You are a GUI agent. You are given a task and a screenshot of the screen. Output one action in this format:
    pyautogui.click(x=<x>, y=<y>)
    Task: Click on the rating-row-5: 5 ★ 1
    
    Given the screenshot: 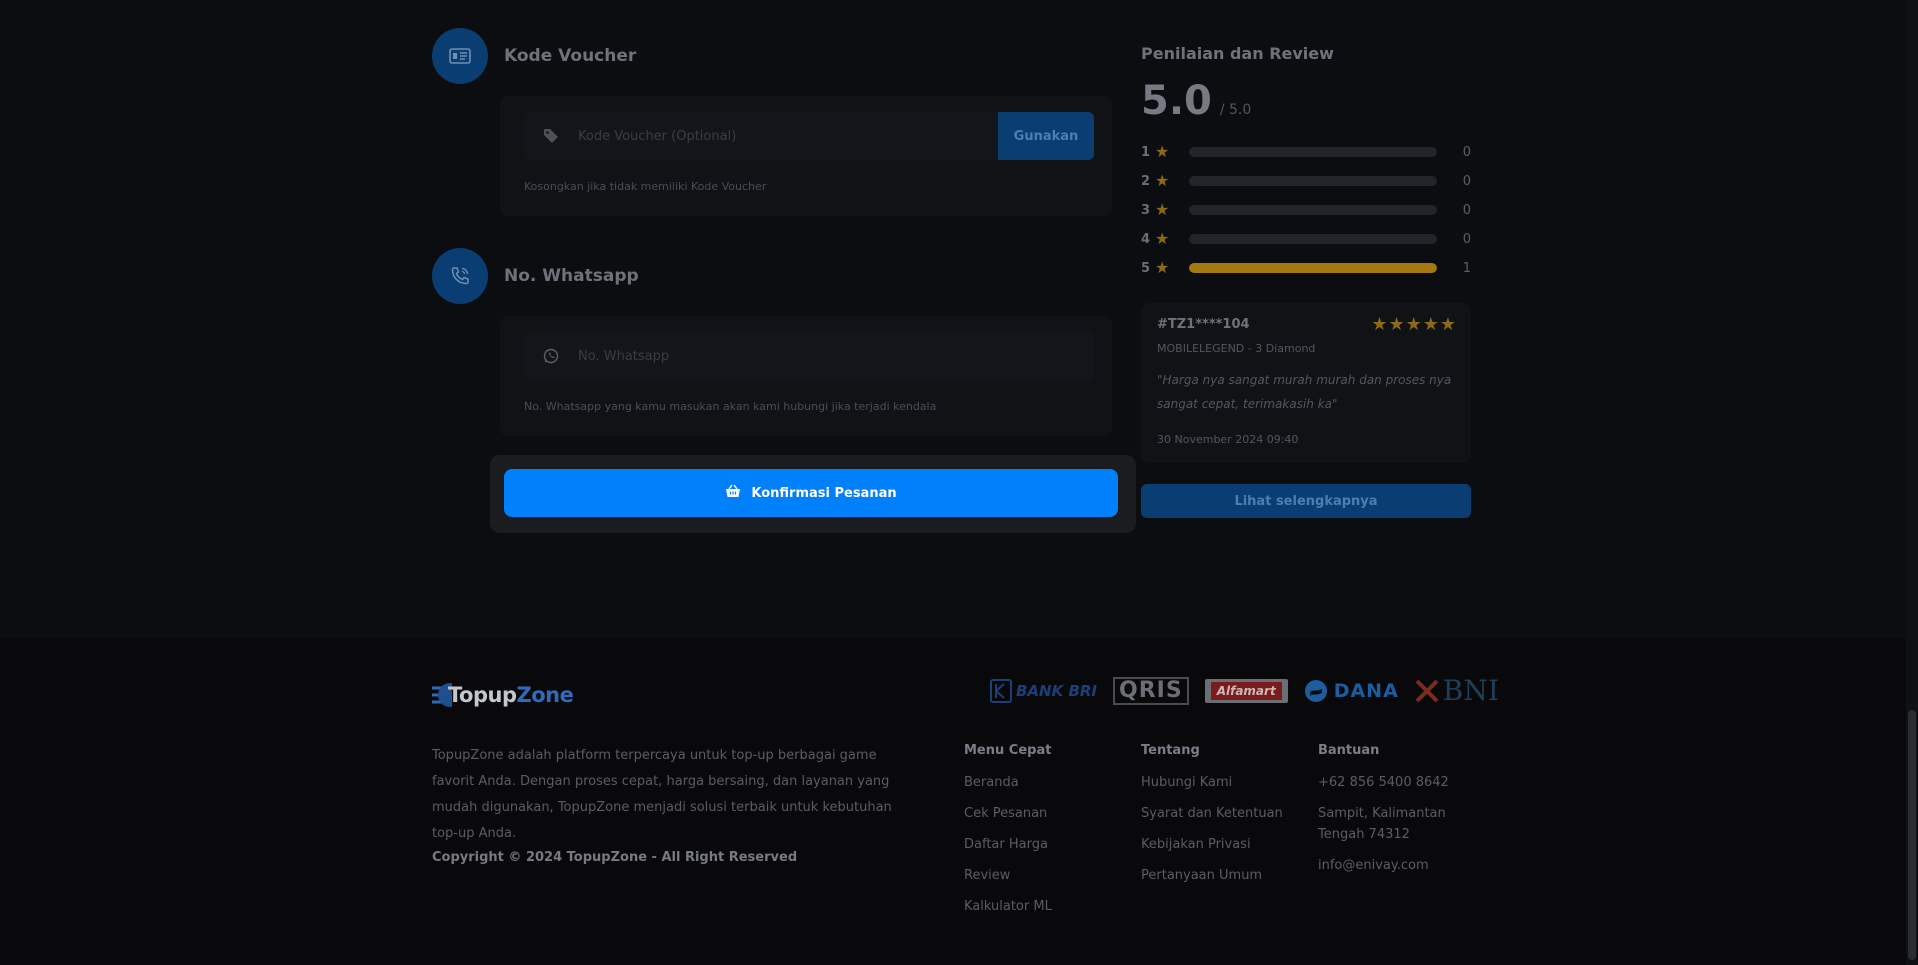 What is the action you would take?
    pyautogui.click(x=1306, y=268)
    